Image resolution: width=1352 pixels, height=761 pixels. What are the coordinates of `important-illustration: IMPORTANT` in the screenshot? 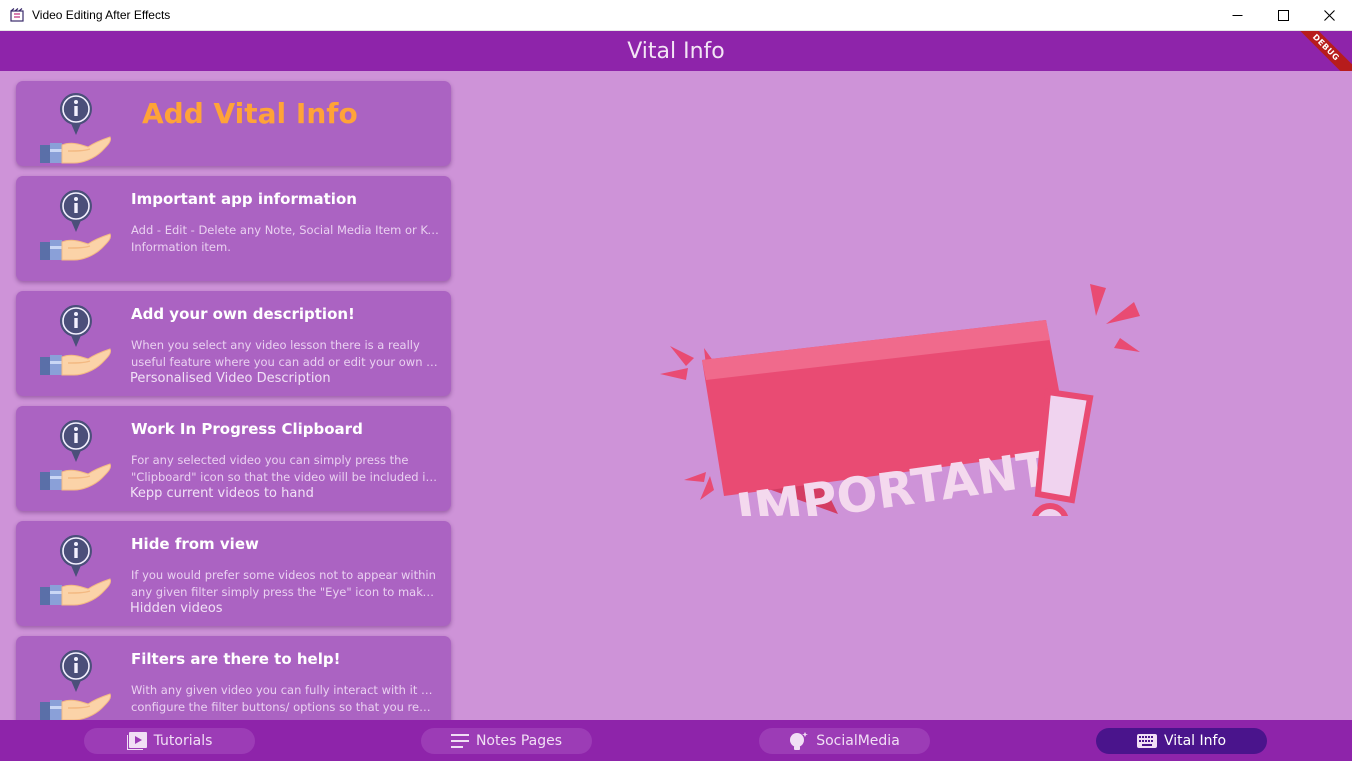 It's located at (900, 400).